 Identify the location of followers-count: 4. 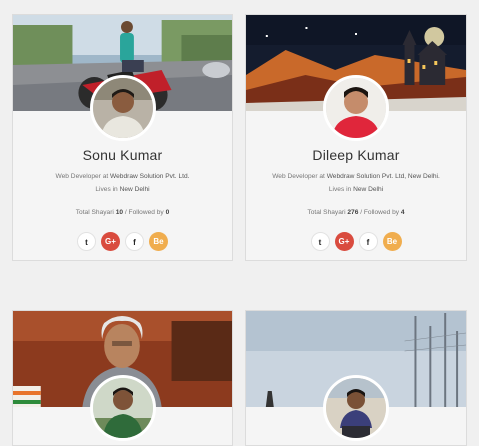
(402, 212).